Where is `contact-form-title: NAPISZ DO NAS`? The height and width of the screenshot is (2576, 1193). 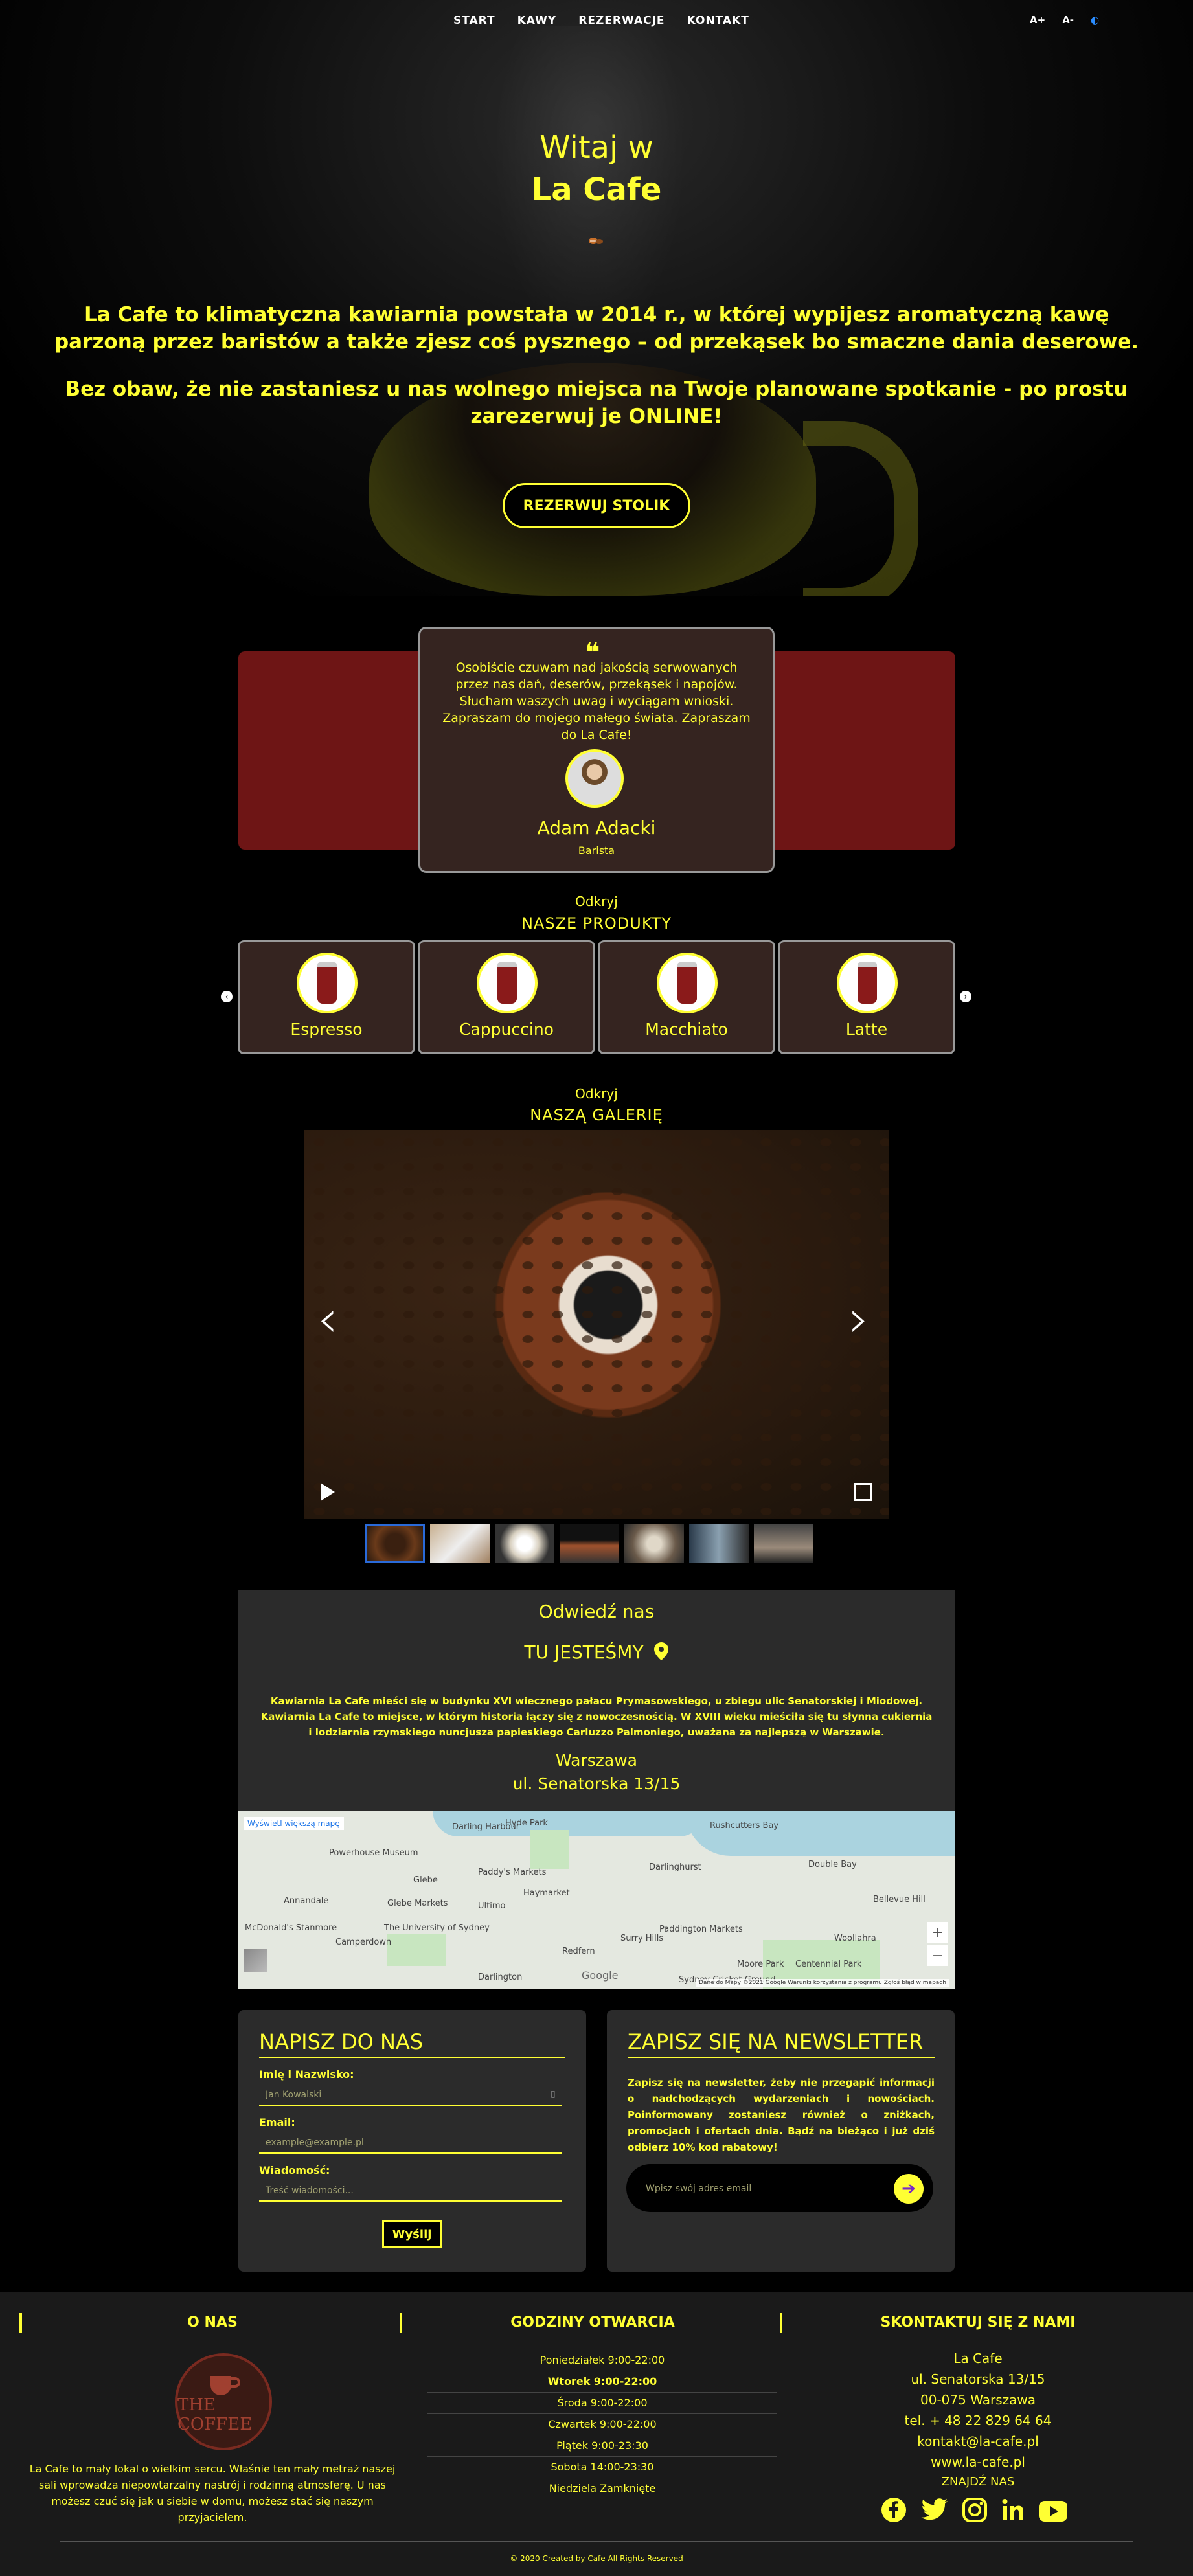
contact-form-title: NAPISZ DO NAS is located at coordinates (412, 2043).